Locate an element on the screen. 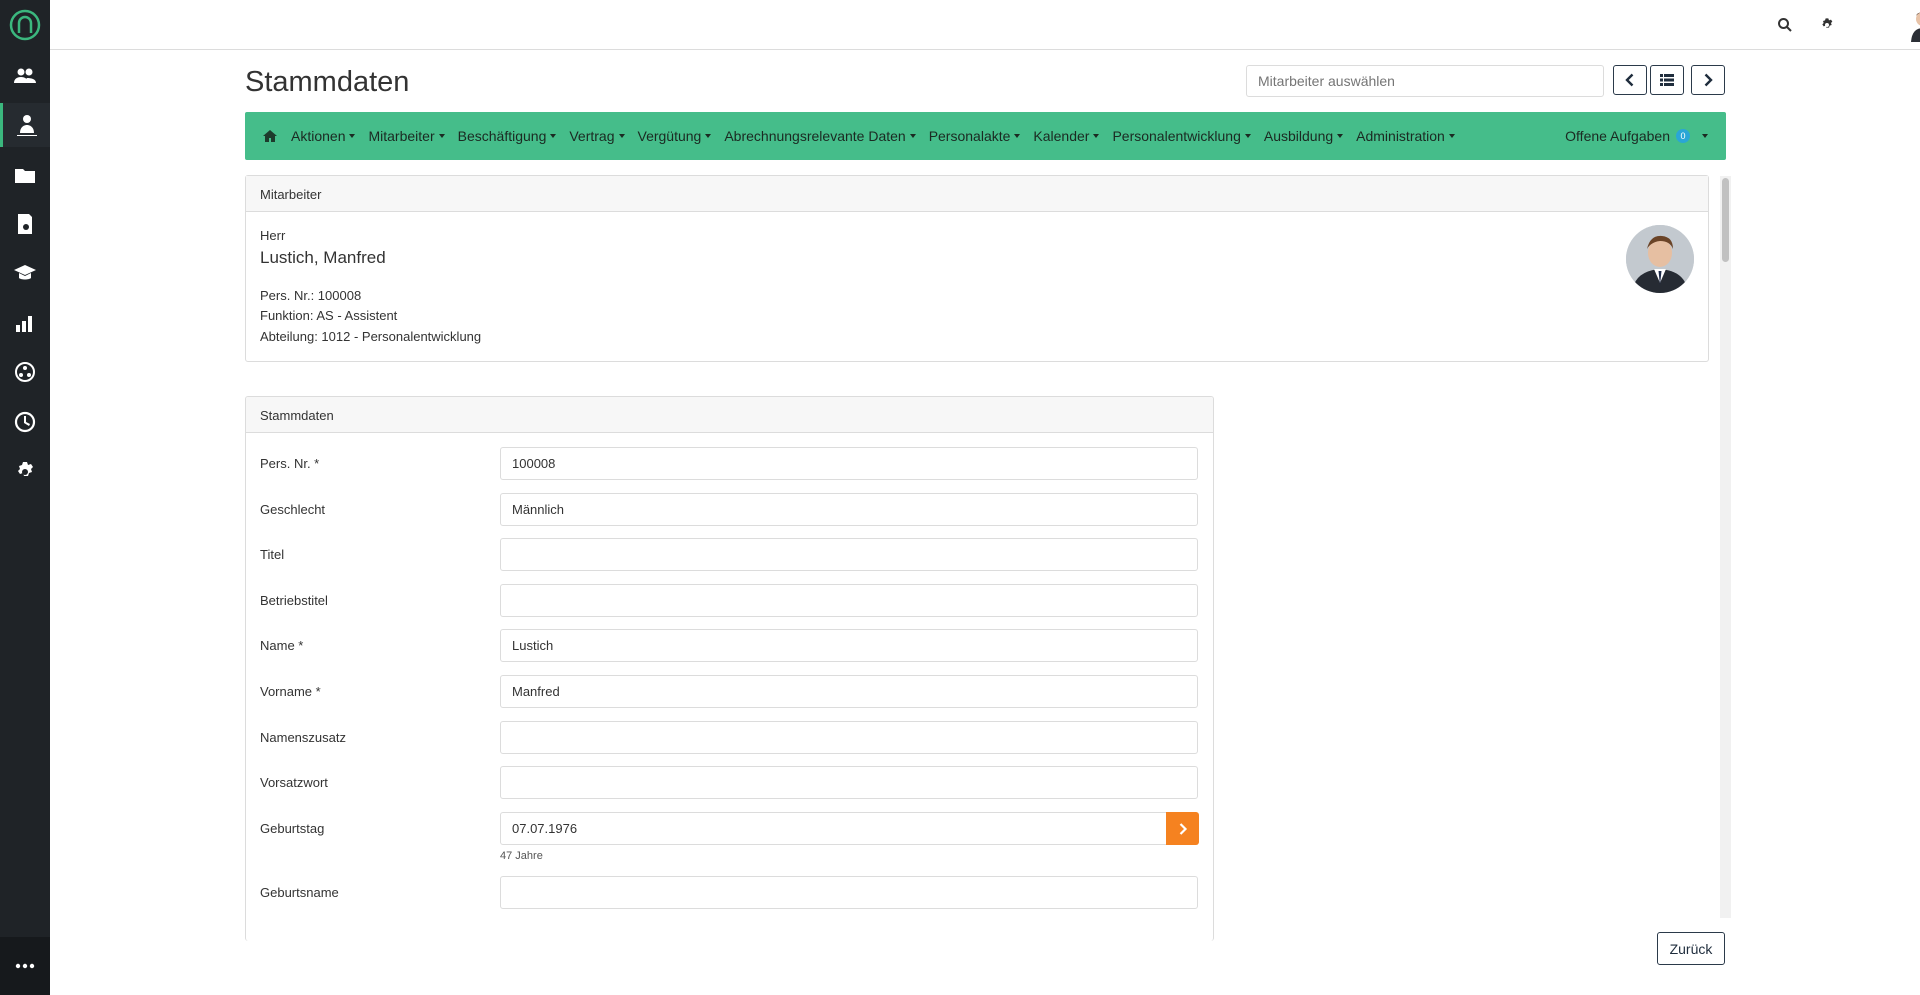 The width and height of the screenshot is (1920, 995). next-employee-button is located at coordinates (1708, 80).